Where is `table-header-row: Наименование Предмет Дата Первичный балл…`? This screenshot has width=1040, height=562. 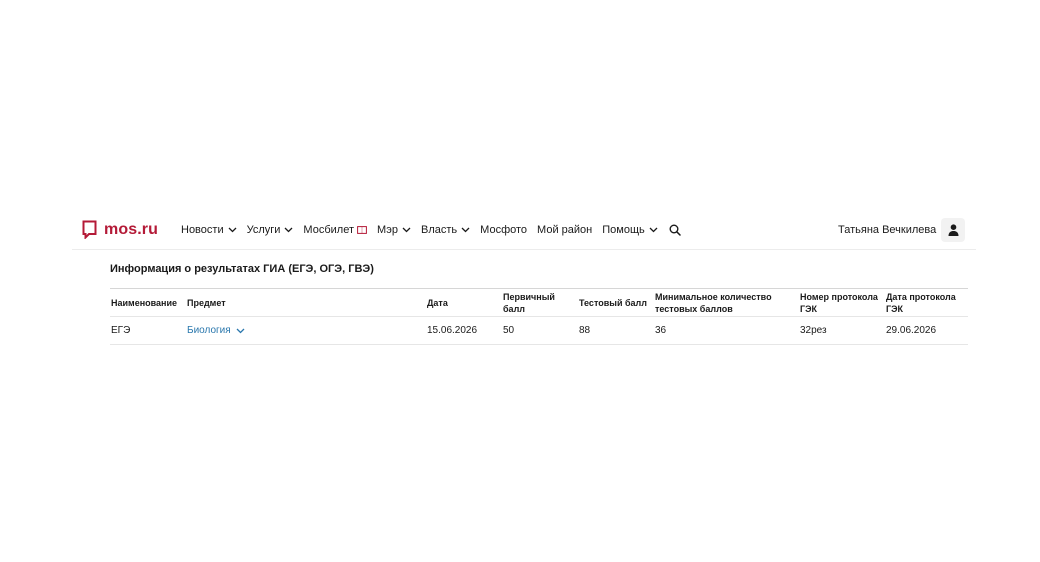 table-header-row: Наименование Предмет Дата Первичный балл… is located at coordinates (539, 302).